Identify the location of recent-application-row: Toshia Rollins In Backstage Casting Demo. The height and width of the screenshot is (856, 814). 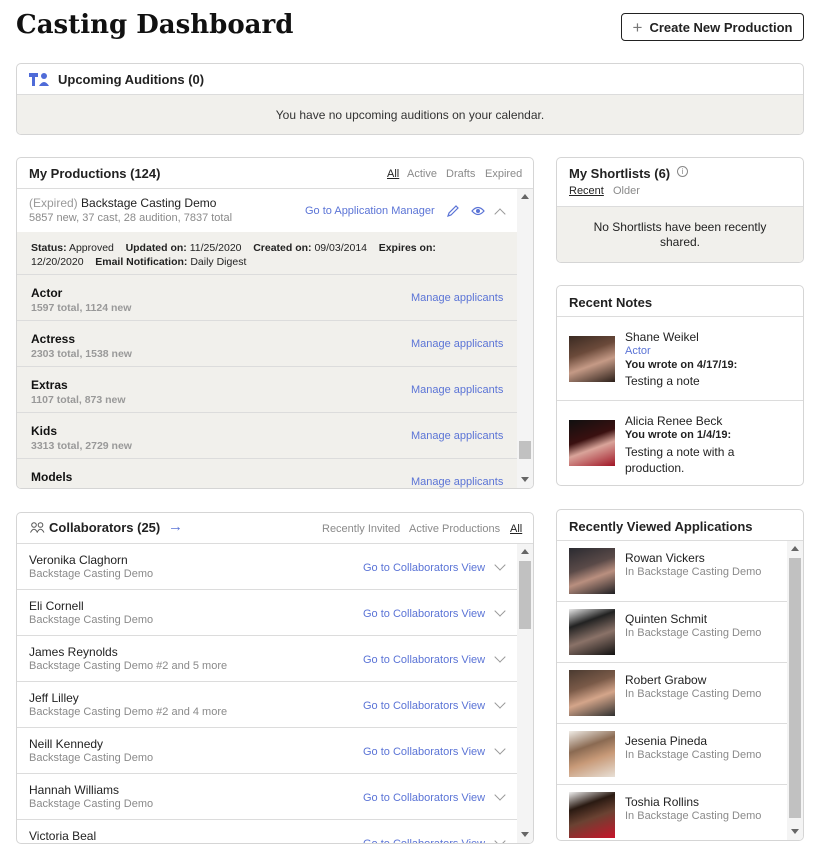
(672, 812).